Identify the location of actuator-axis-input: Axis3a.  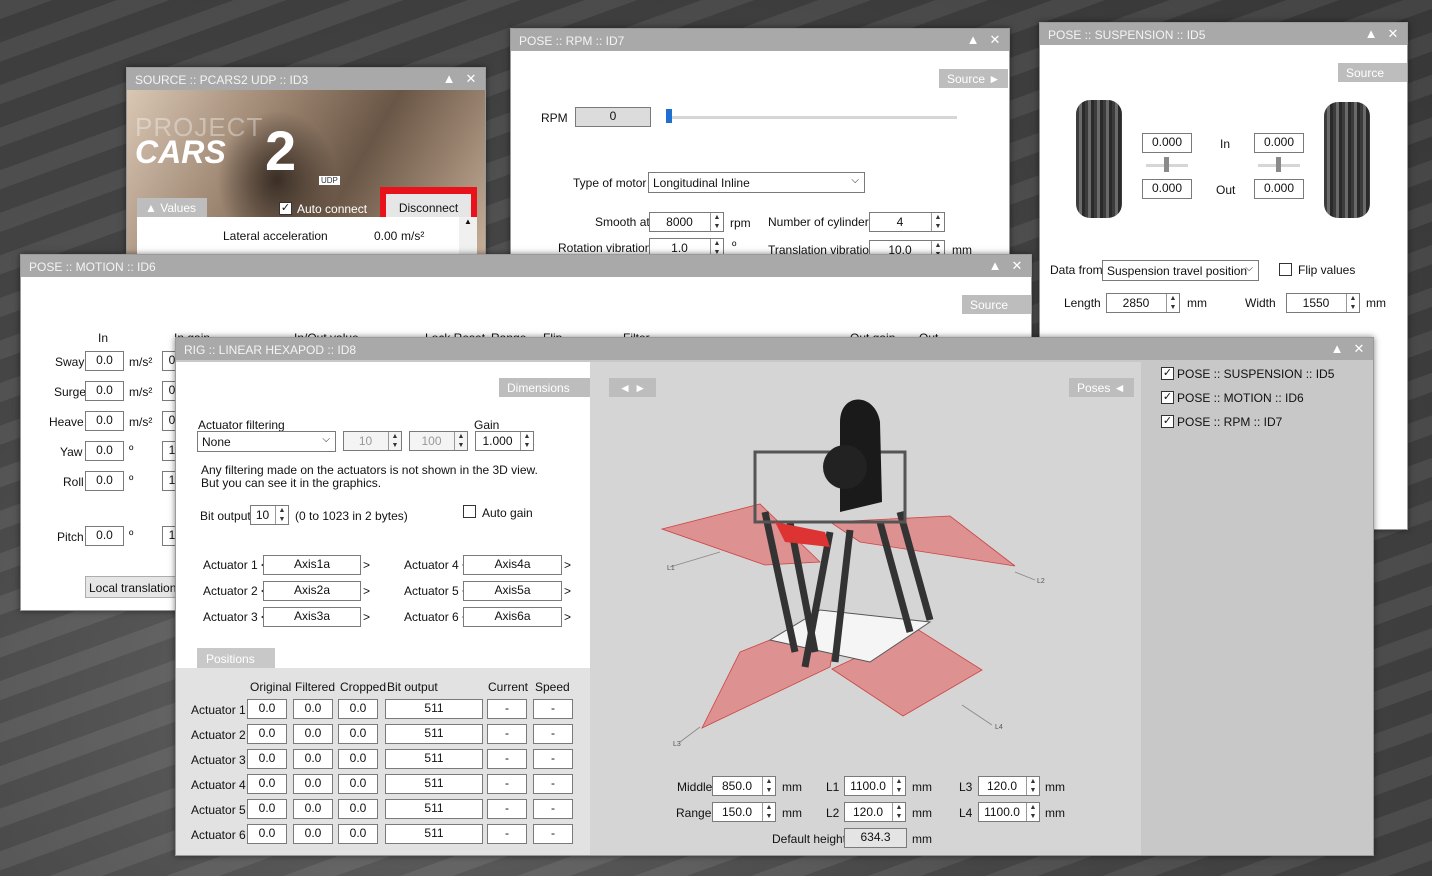
(312, 617).